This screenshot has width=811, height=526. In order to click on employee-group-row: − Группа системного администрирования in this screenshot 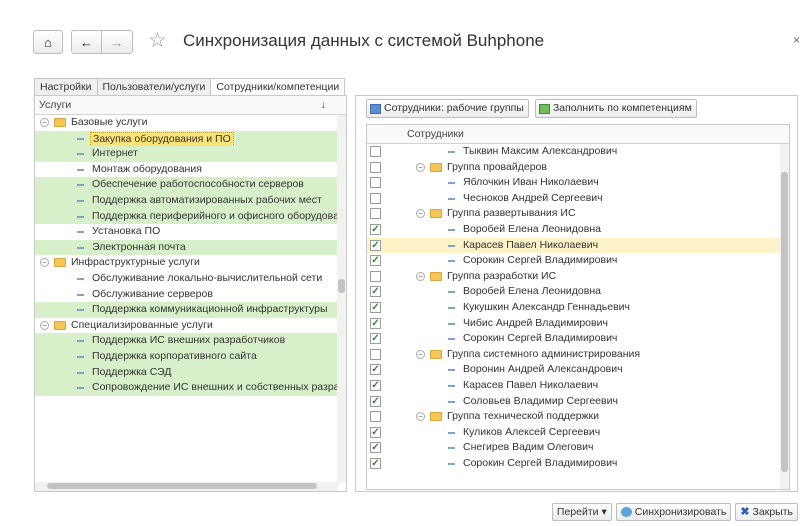, I will do `click(578, 355)`.